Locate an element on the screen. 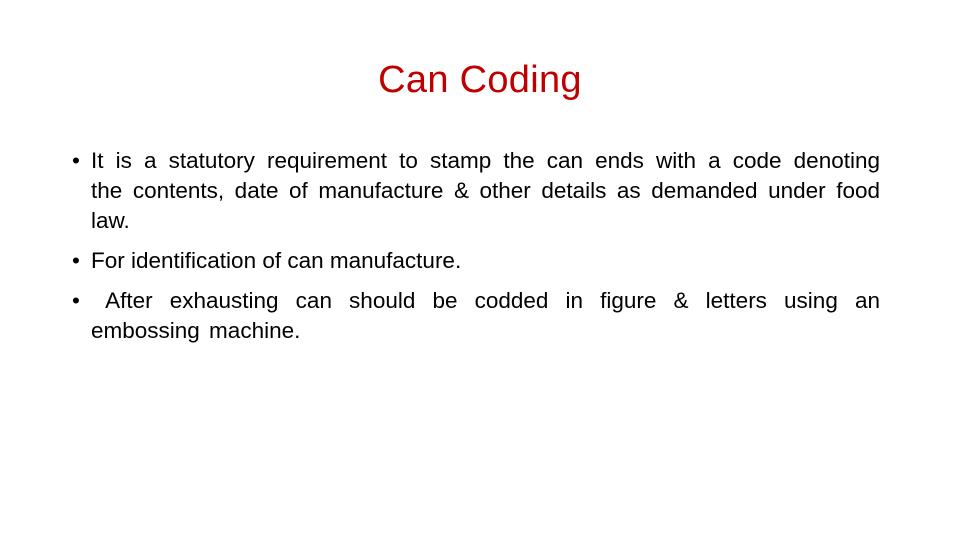 The image size is (960, 540). slide-title: Can Coding is located at coordinates (480, 80).